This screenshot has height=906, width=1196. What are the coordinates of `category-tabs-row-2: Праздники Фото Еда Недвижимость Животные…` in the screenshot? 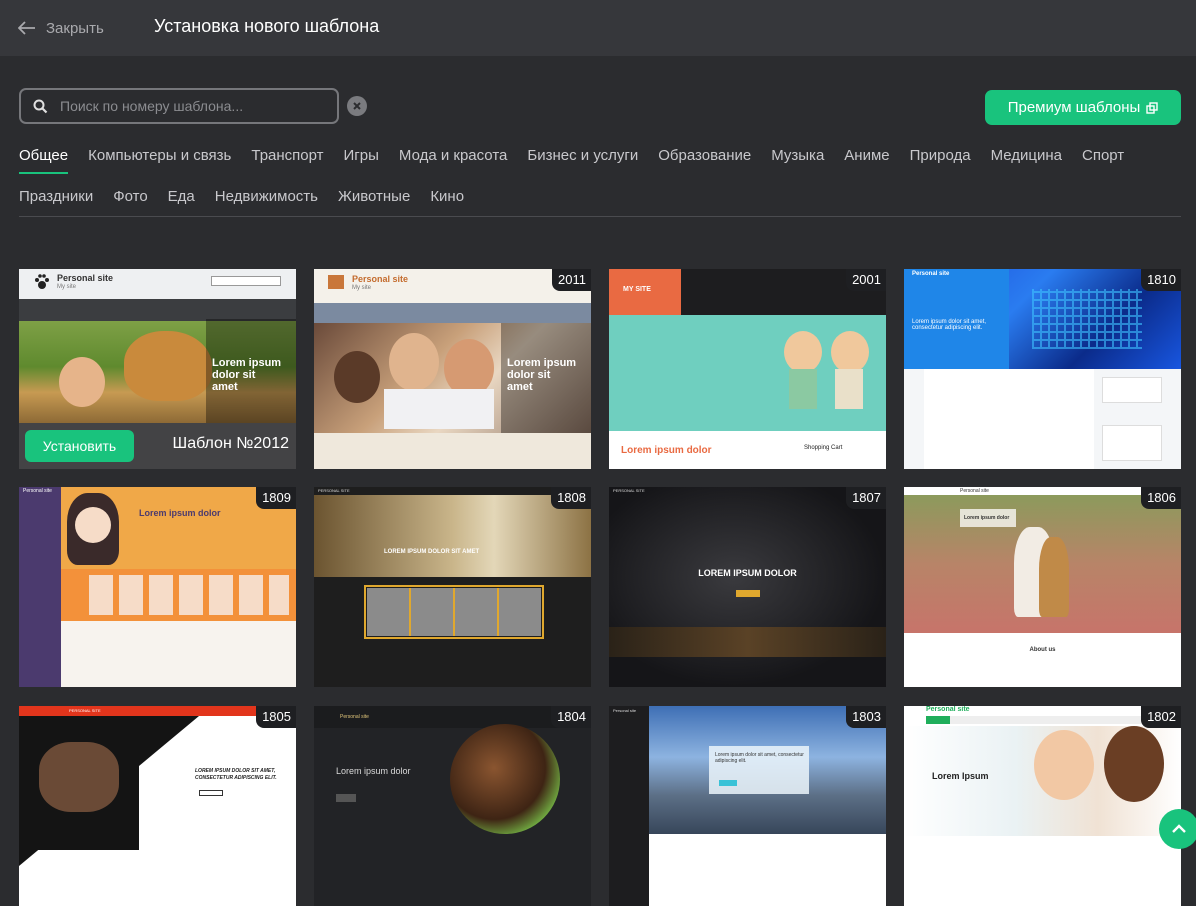 It's located at (599, 196).